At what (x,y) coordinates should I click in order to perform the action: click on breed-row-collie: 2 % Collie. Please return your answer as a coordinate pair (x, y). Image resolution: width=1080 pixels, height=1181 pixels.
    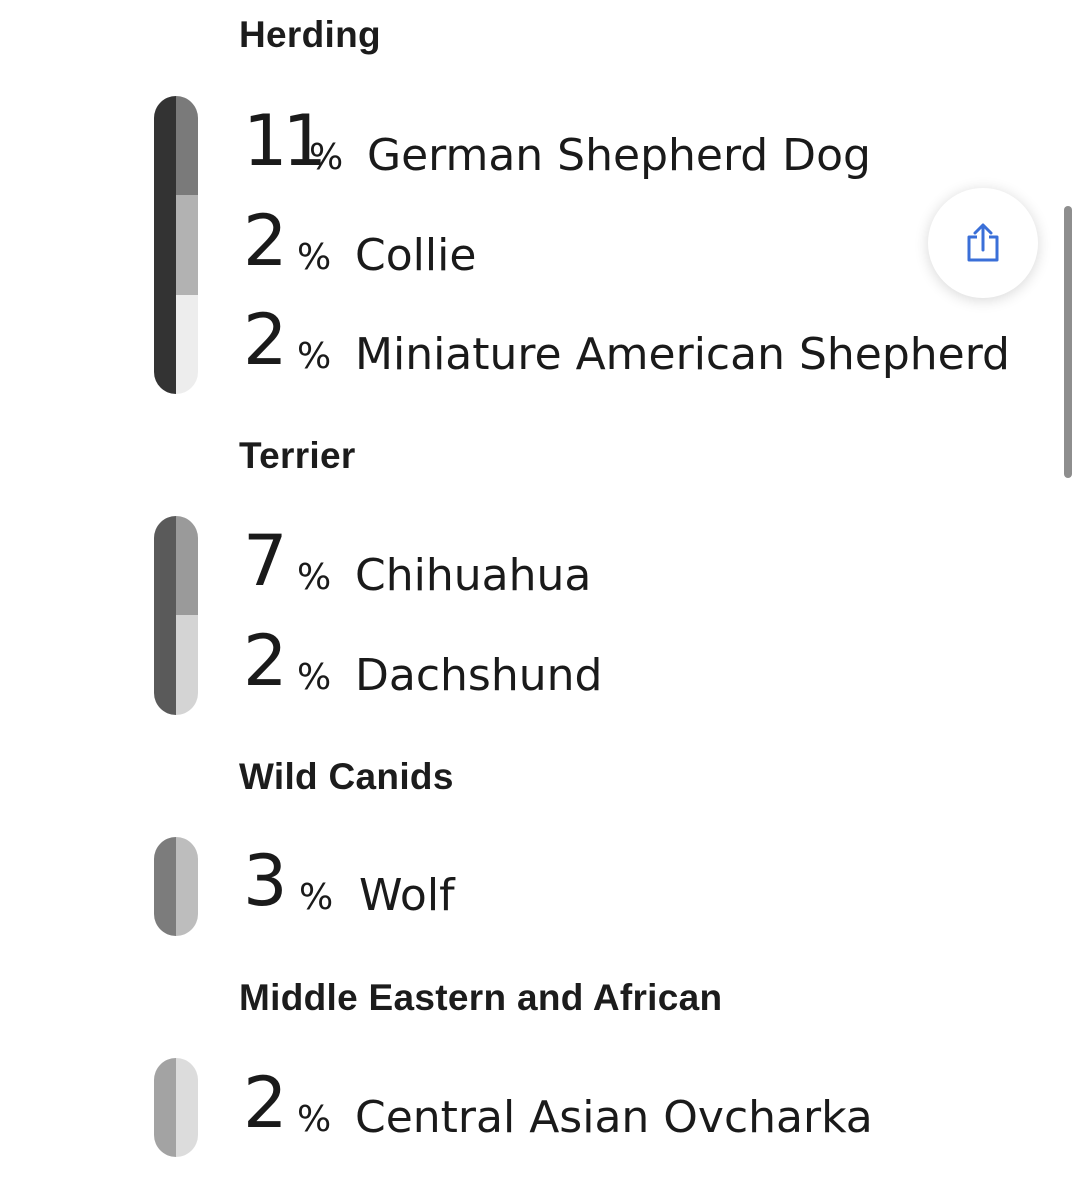
    Looking at the image, I should click on (543, 240).